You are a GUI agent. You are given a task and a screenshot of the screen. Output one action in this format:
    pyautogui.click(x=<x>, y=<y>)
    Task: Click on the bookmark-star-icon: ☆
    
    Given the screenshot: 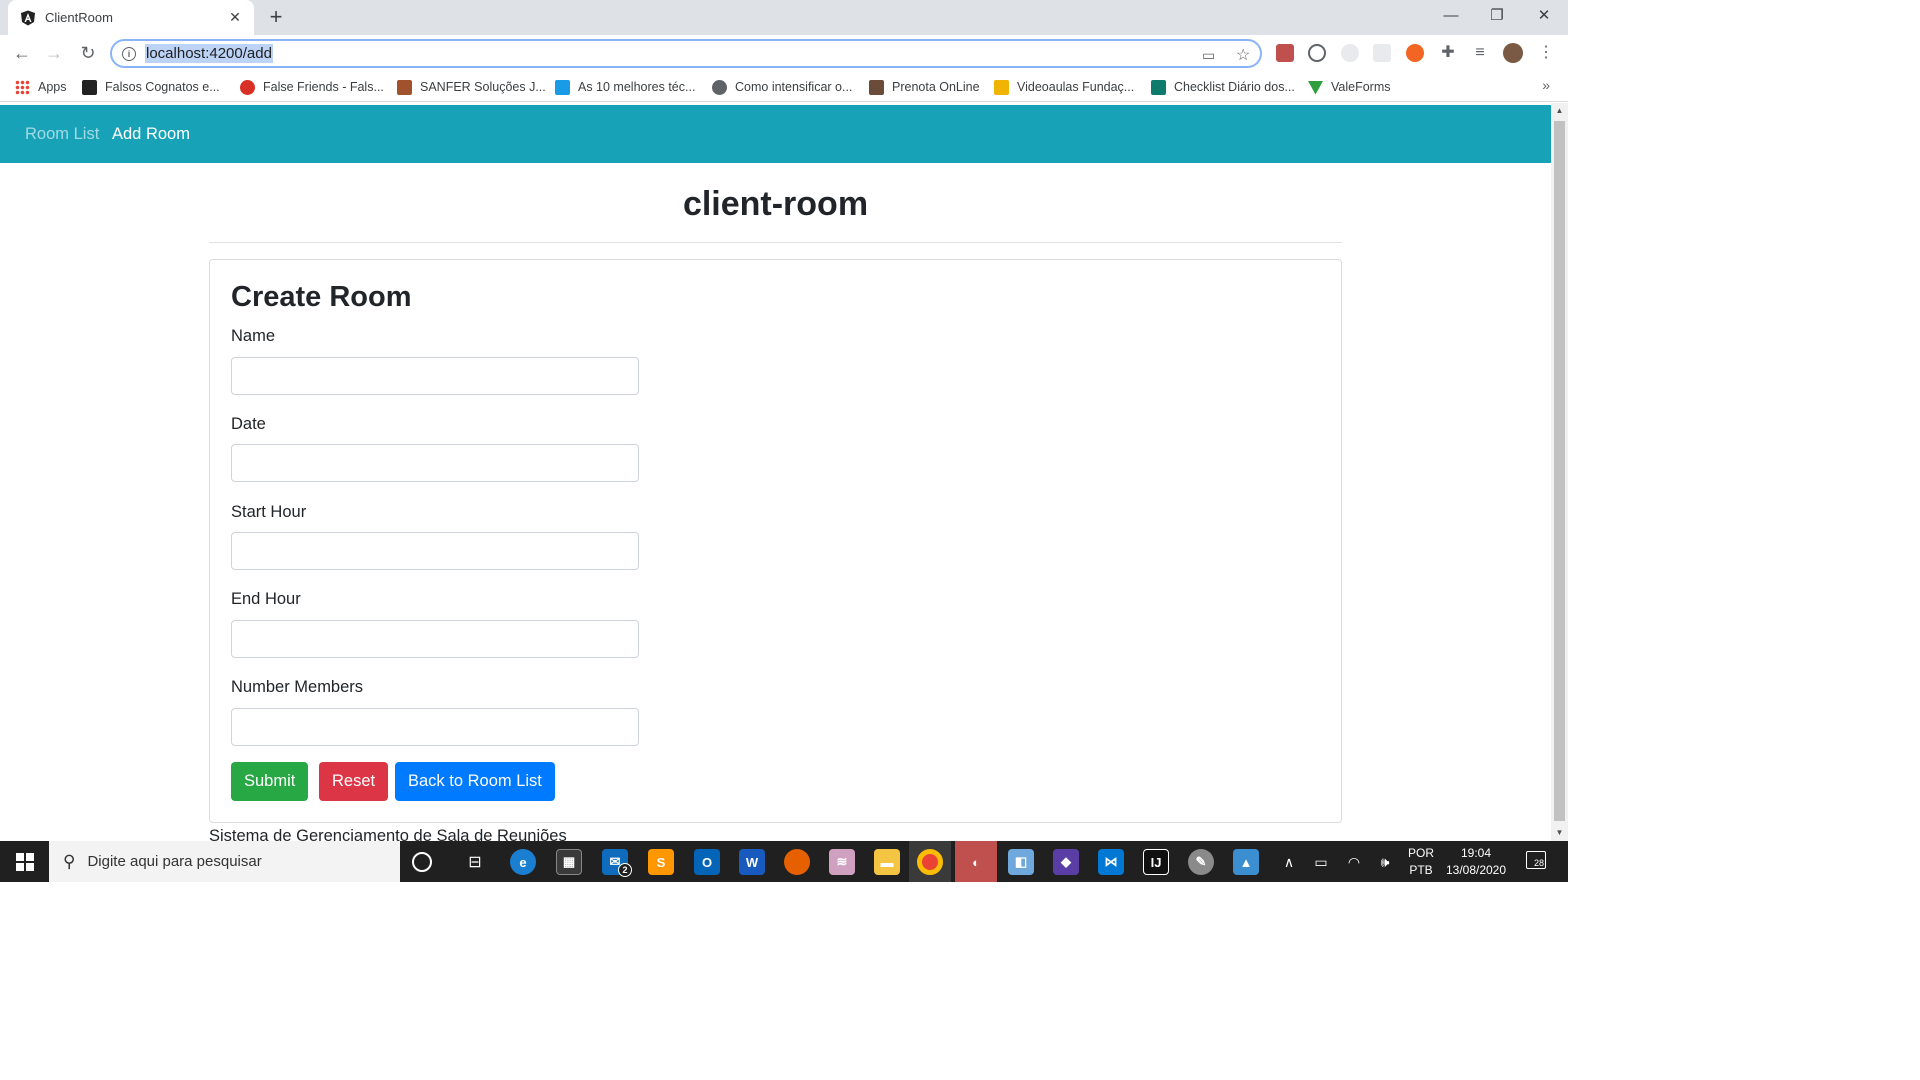 What is the action you would take?
    pyautogui.click(x=1243, y=55)
    